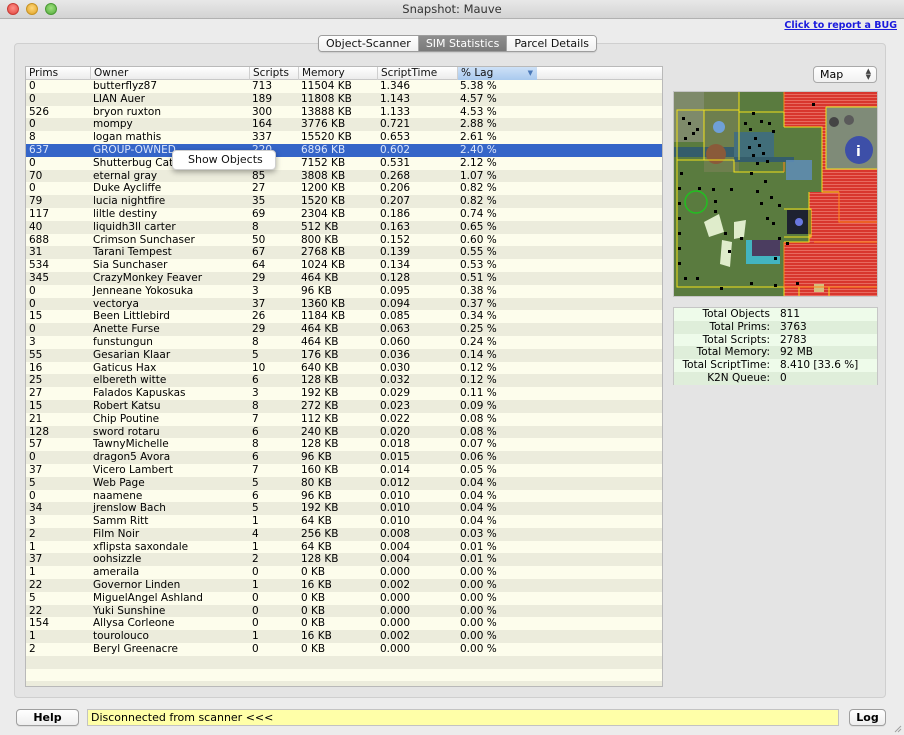  I want to click on table-row: 345 CrazyMonkey Feaver 29 464 KB 0.128 0.51 %, so click(344, 278).